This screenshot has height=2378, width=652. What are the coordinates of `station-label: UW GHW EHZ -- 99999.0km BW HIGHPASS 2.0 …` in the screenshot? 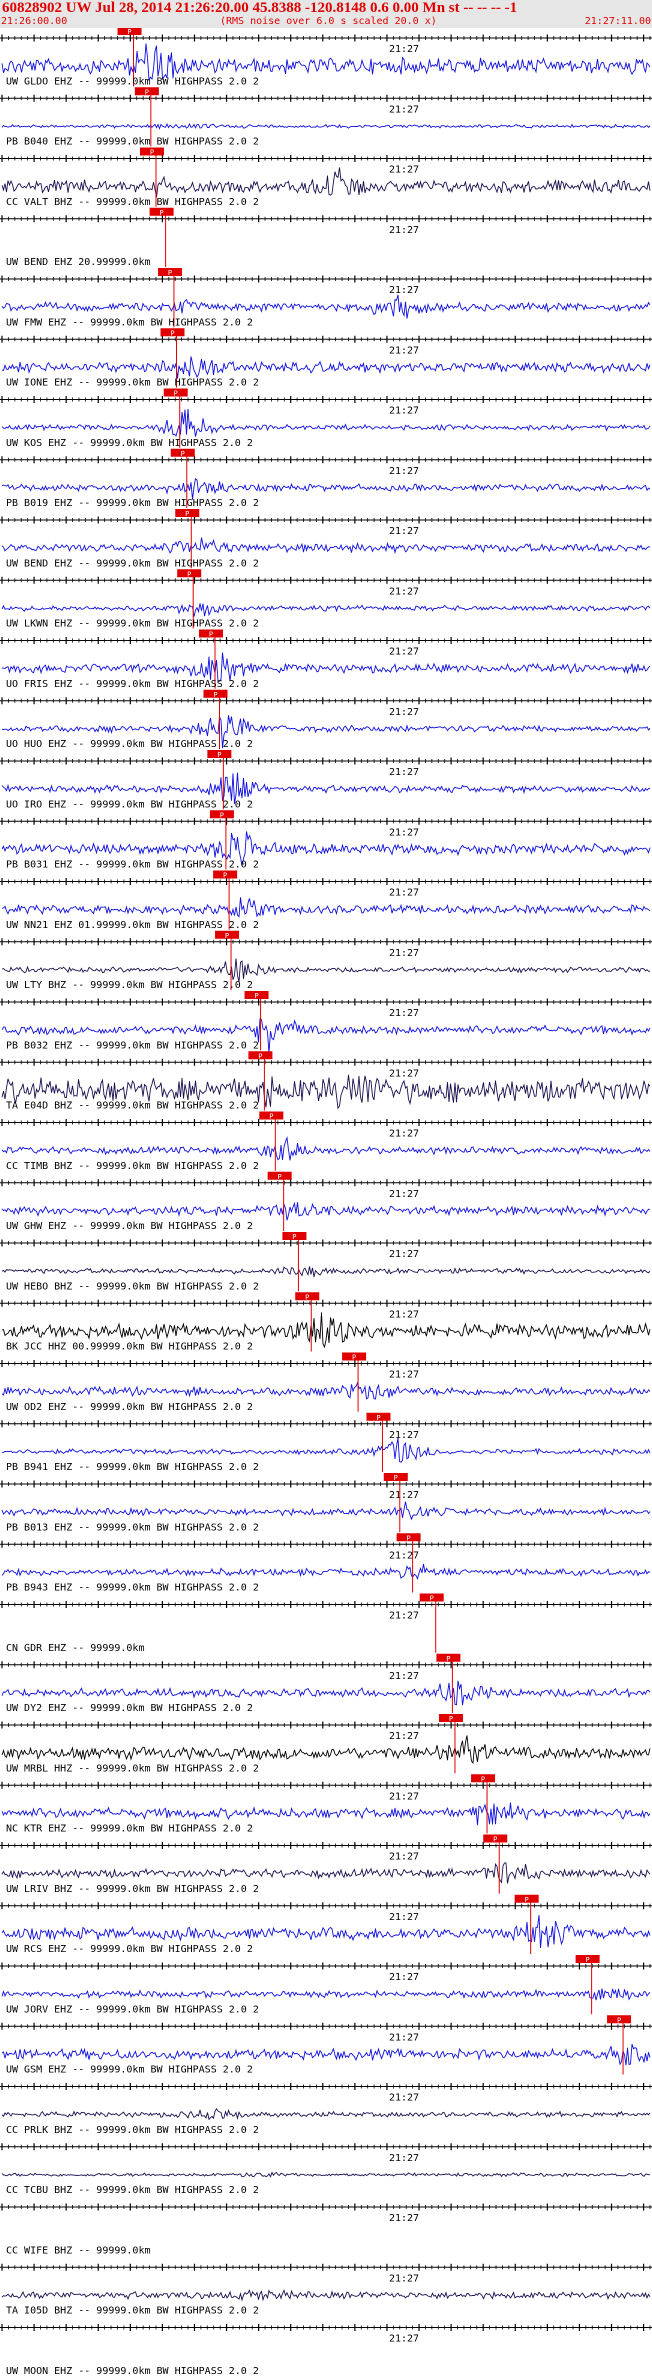 It's located at (129, 1226).